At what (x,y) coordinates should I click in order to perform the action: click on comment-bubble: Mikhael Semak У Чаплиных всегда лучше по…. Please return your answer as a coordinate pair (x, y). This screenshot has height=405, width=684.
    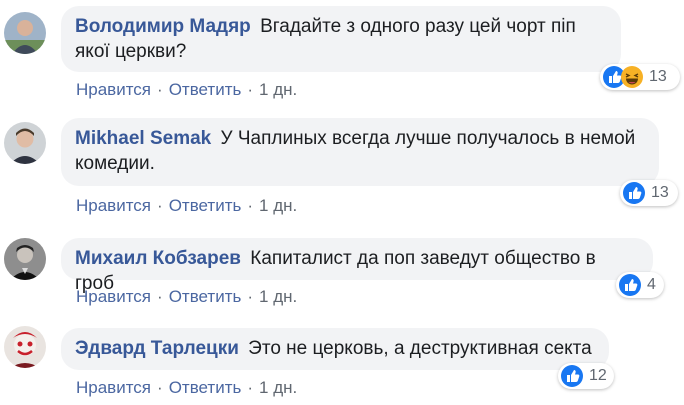
    Looking at the image, I should click on (360, 152).